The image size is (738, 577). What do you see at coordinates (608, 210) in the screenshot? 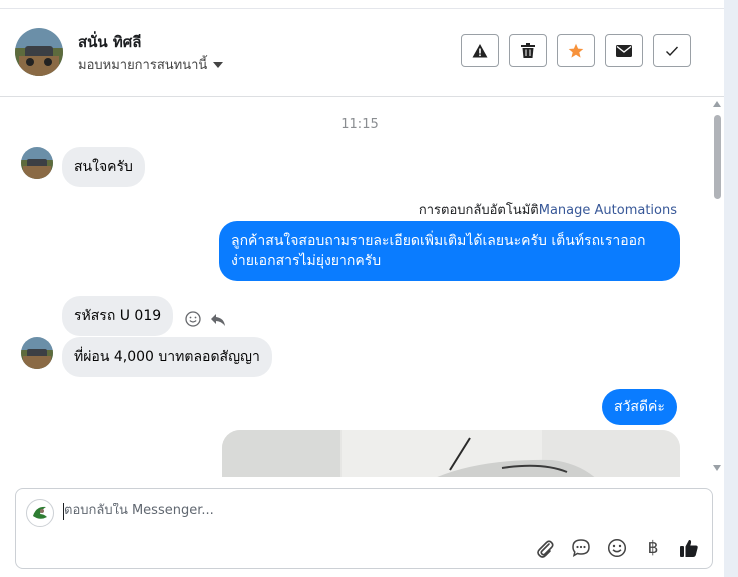
I see `manage-automations-link: Manage Automations` at bounding box center [608, 210].